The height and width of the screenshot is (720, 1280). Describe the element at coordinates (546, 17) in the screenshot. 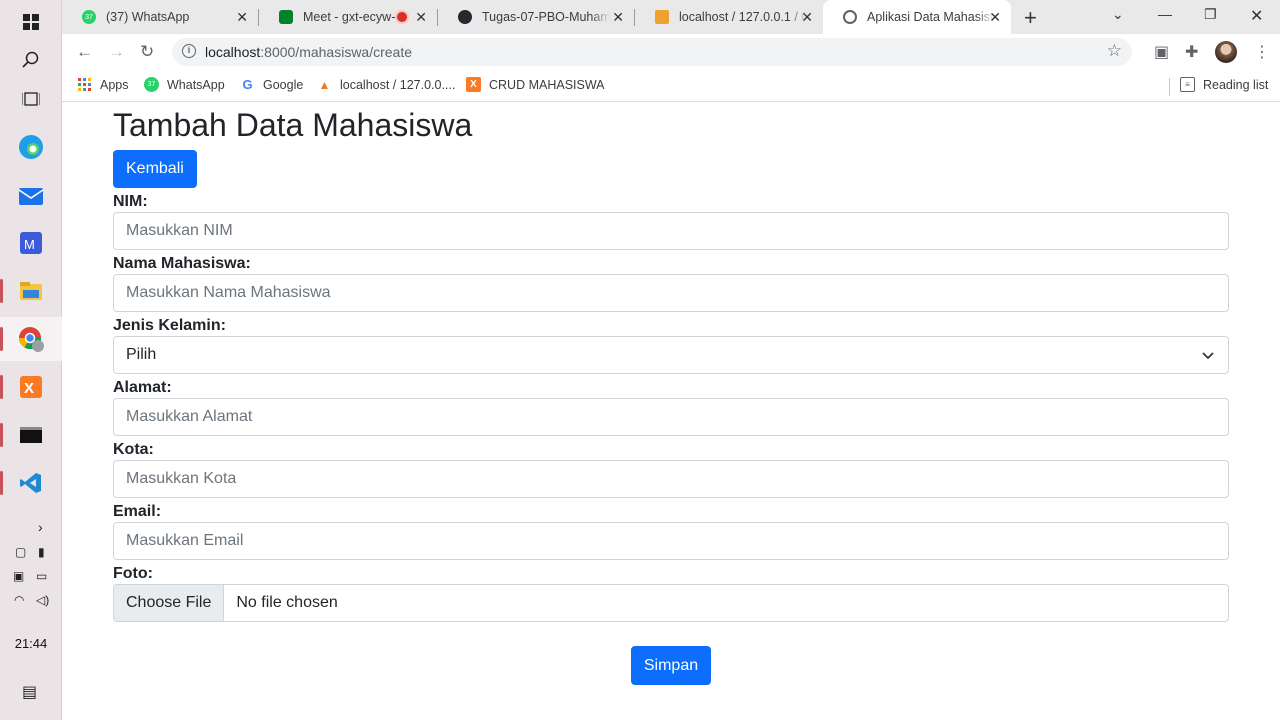

I see `tab-title: Tugas-07-PBO-Muham` at that location.